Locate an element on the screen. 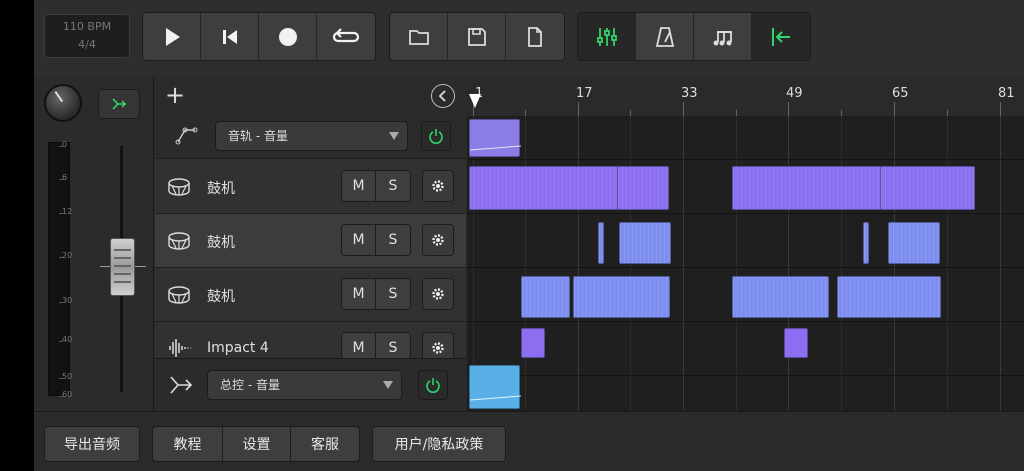 This screenshot has height=471, width=1024. bar-ruler: 1 17 33 49 65 81 is located at coordinates (745, 96).